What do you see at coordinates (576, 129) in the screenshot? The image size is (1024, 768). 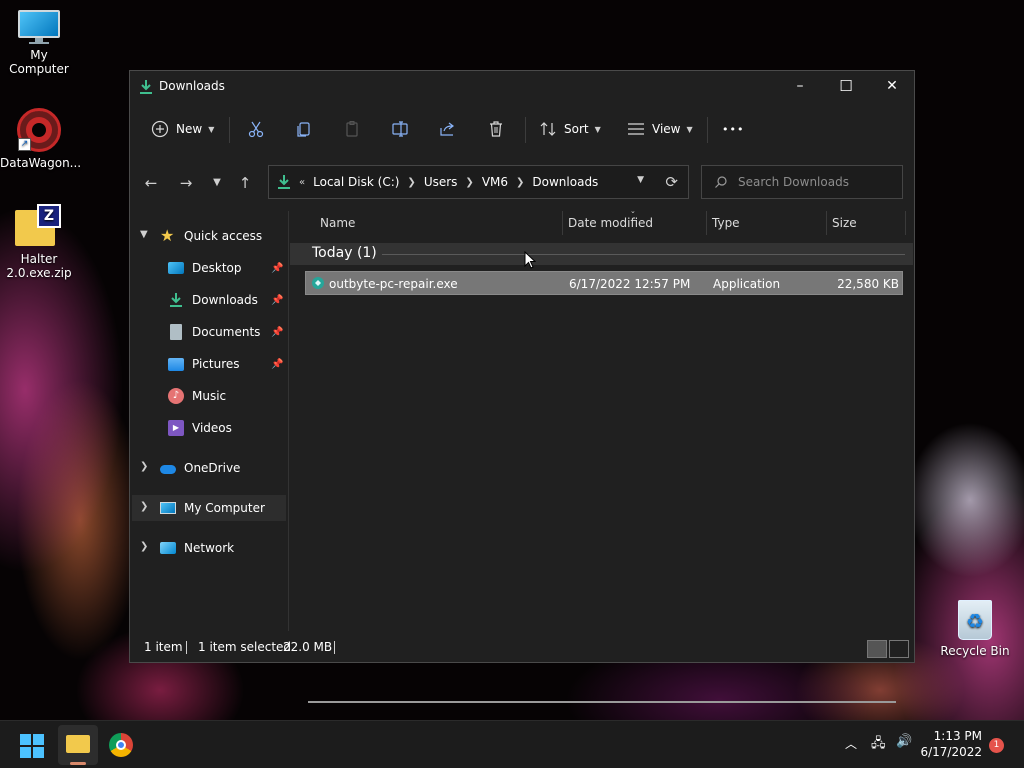 I see `sort-button-label: Sort` at bounding box center [576, 129].